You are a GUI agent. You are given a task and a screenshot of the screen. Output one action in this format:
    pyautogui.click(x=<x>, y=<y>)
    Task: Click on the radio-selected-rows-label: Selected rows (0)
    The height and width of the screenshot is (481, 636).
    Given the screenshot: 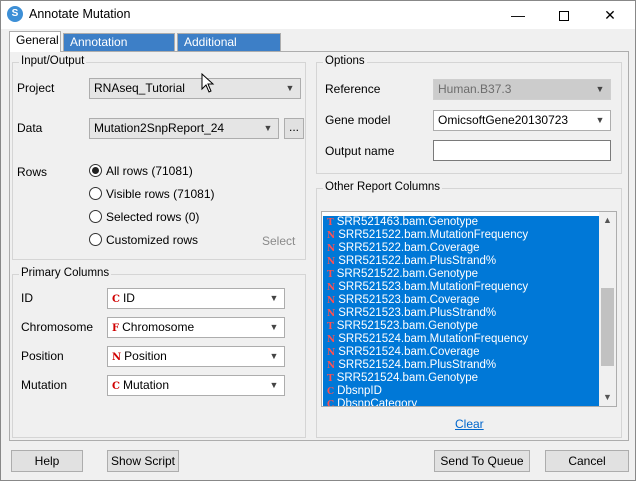 What is the action you would take?
    pyautogui.click(x=153, y=217)
    